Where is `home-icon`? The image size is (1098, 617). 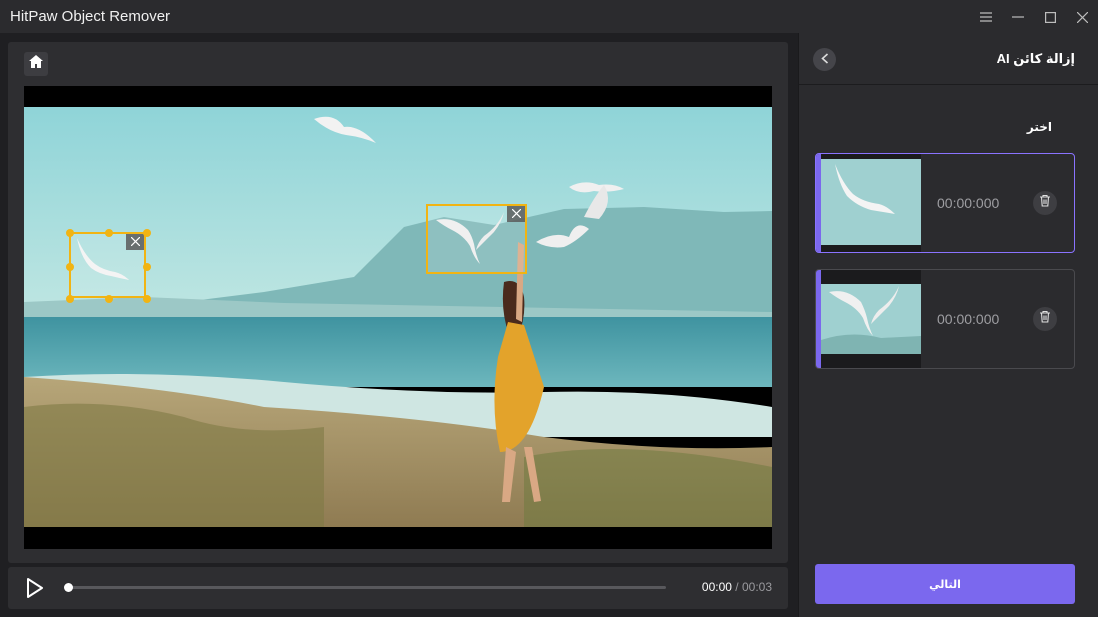
home-icon is located at coordinates (36, 64).